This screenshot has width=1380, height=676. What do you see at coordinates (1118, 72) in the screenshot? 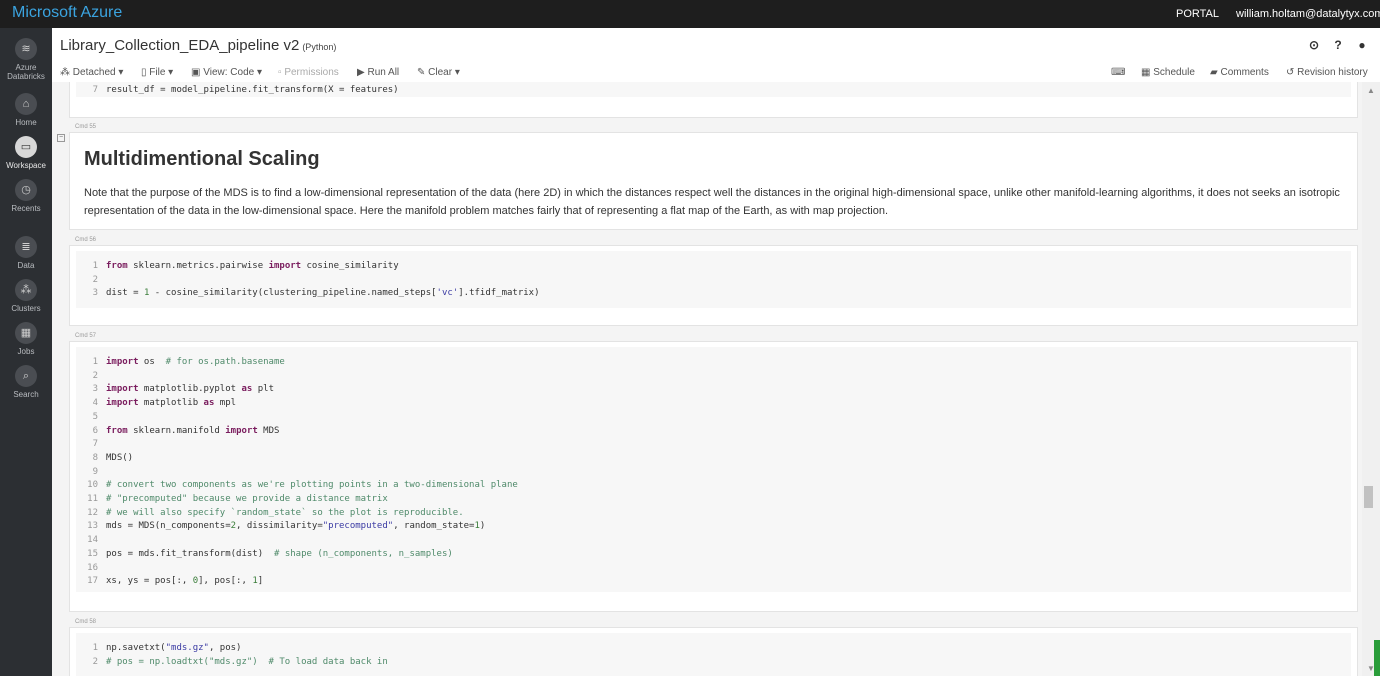
I see `keyboard-icon: ⌨` at bounding box center [1118, 72].